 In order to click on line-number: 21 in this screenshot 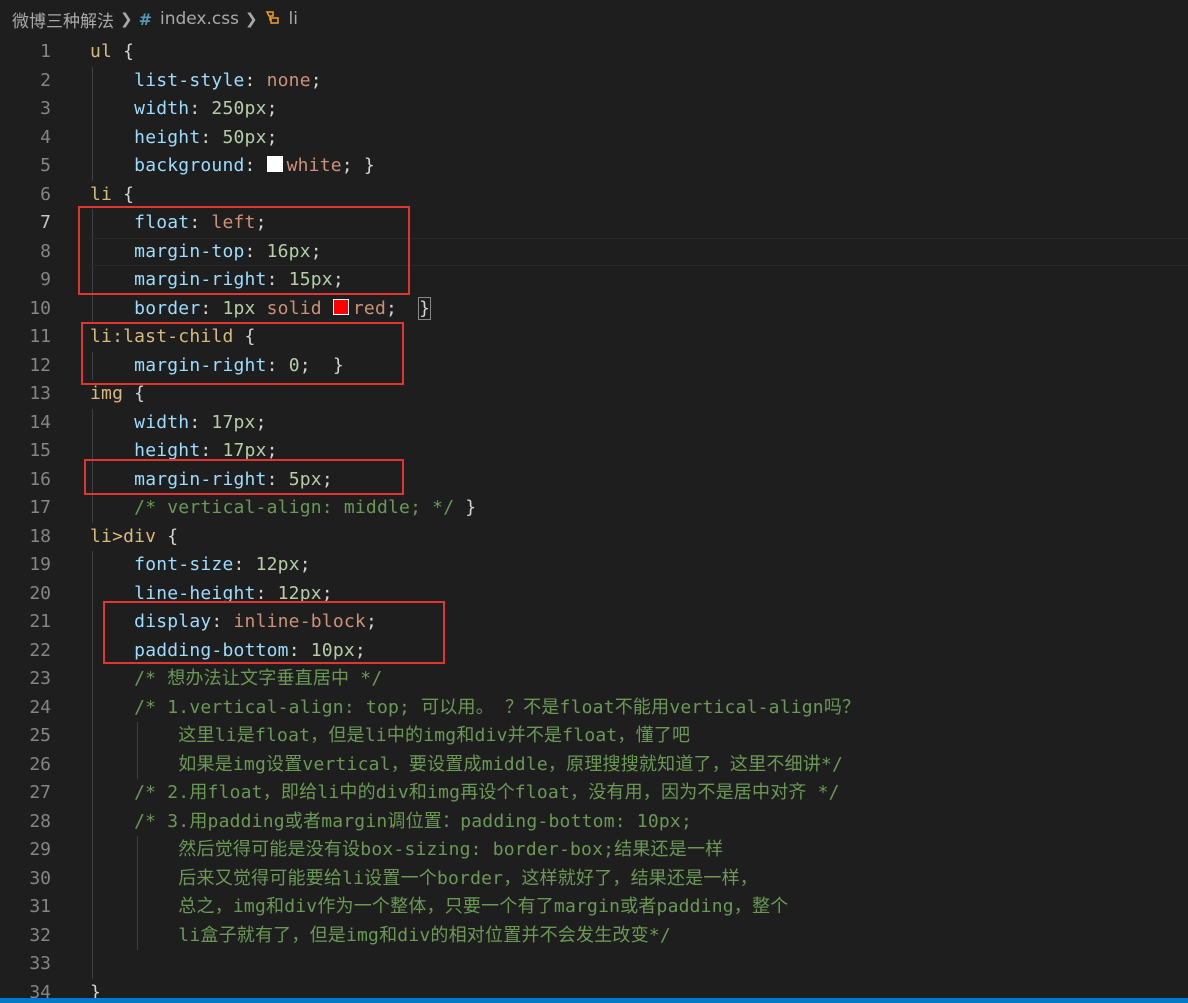, I will do `click(40, 621)`.